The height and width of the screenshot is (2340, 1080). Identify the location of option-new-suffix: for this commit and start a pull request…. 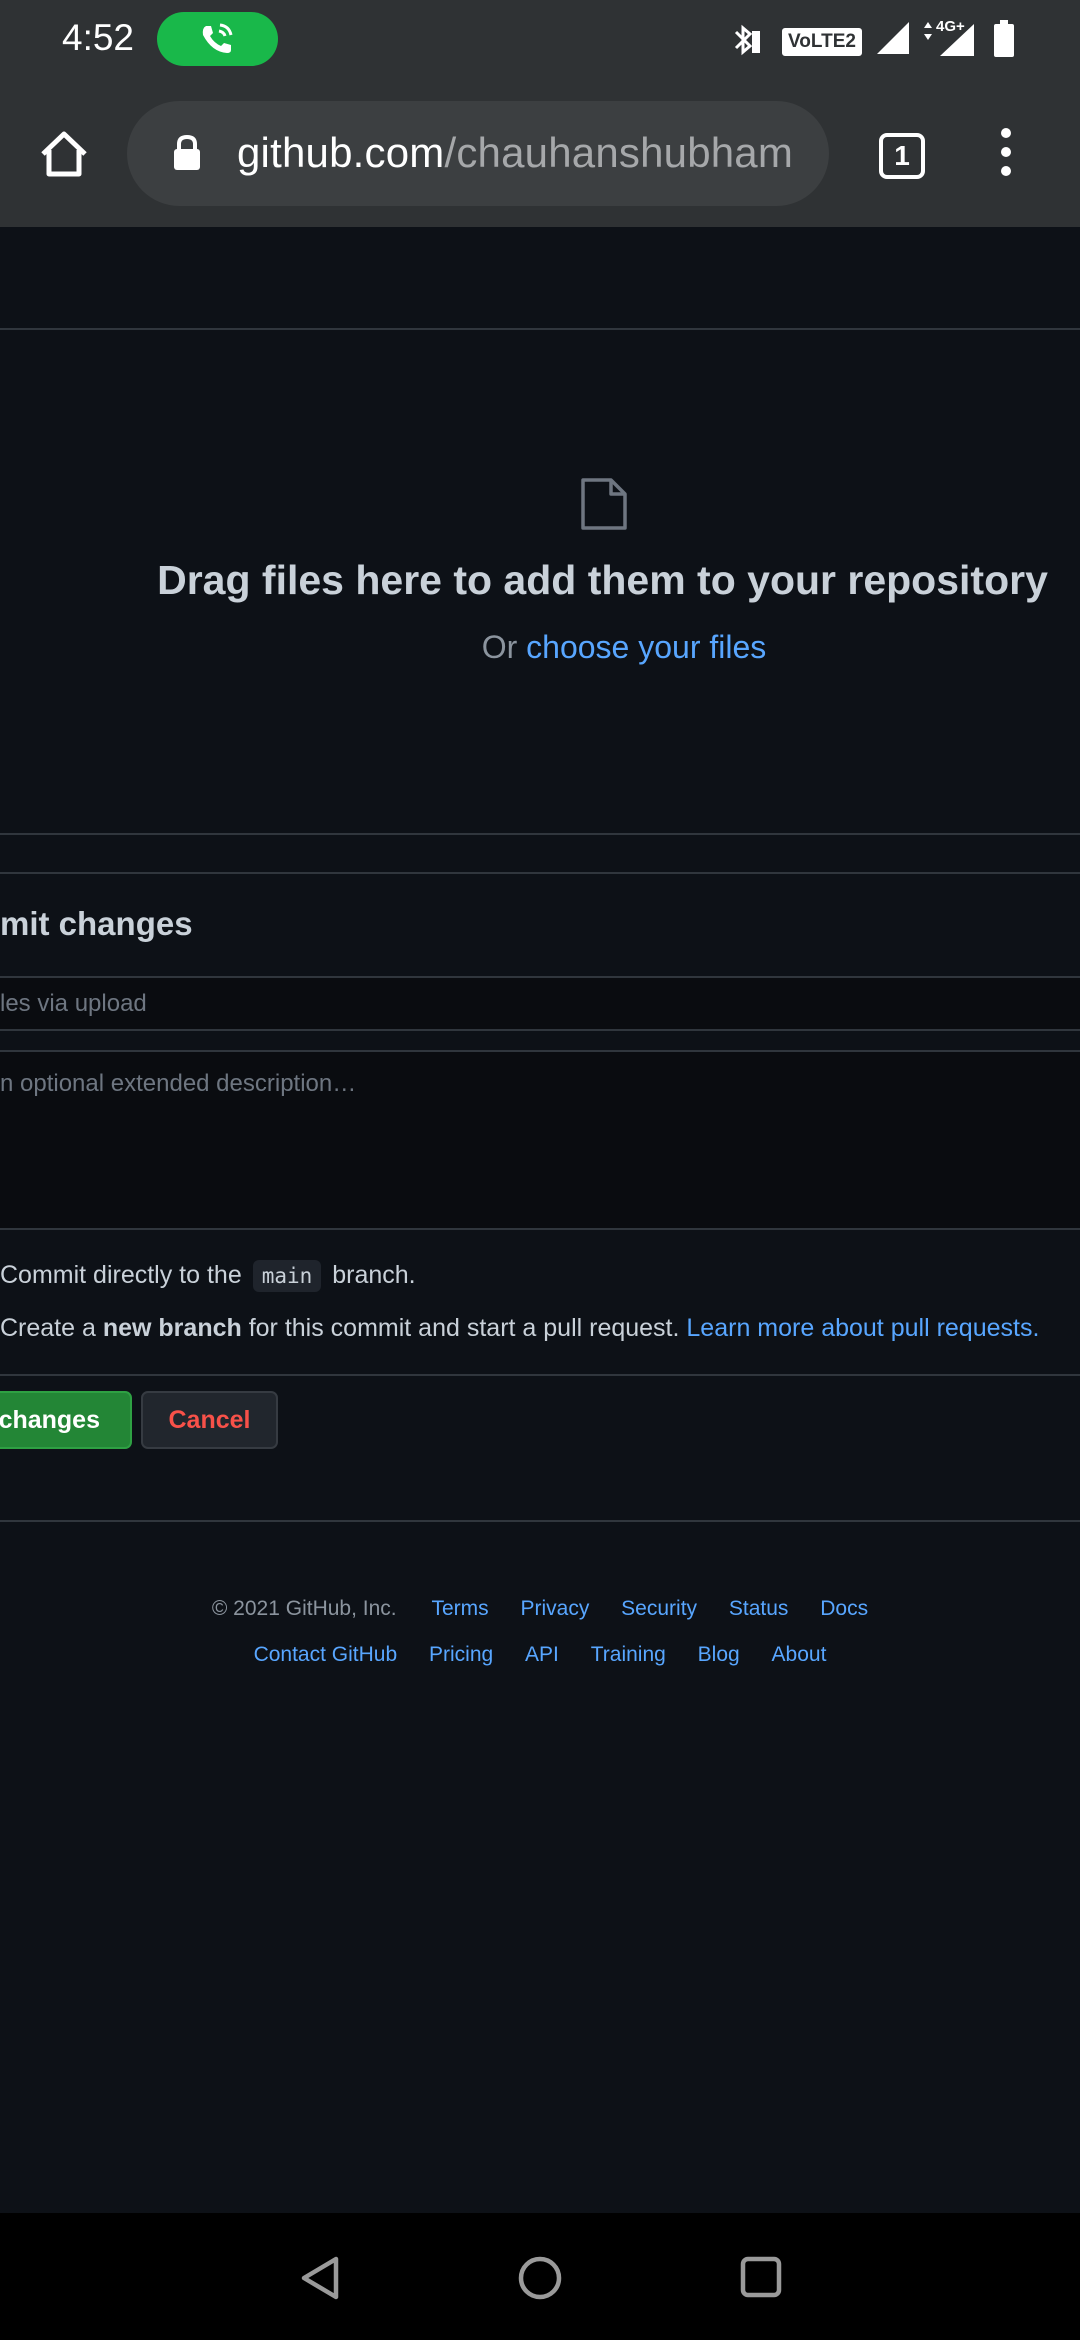
(464, 1328).